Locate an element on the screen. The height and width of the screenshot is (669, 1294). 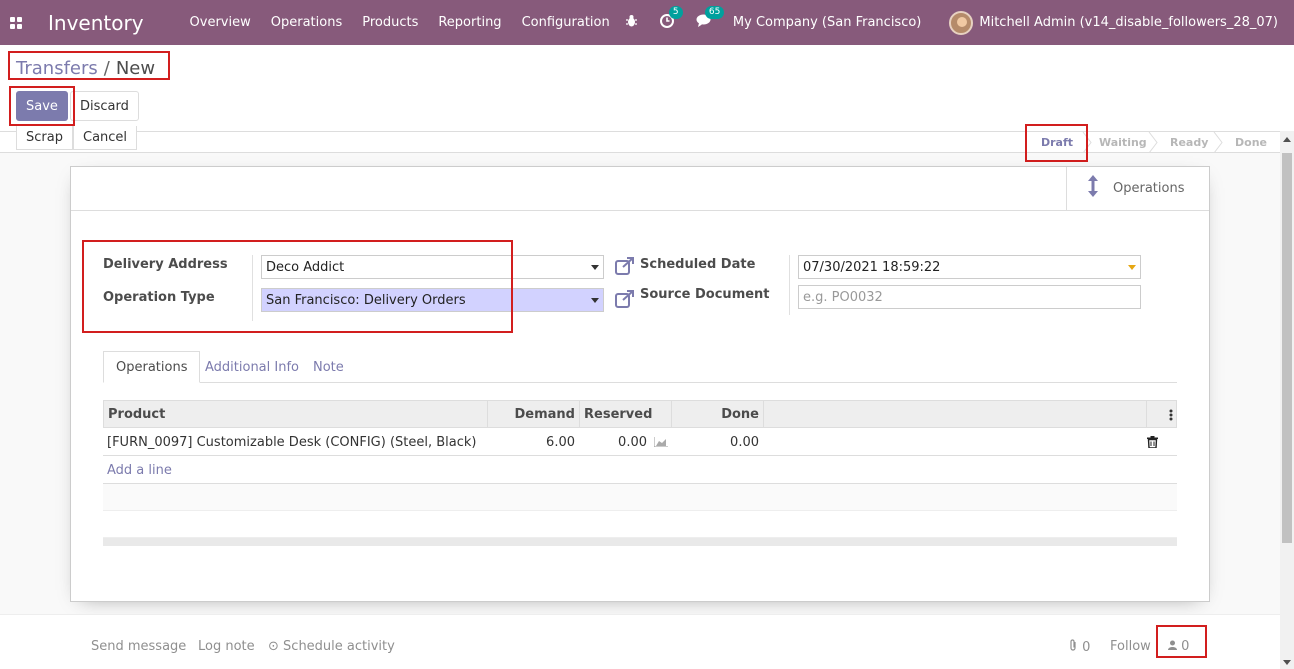
delivery-address-label: Delivery Address is located at coordinates (165, 264).